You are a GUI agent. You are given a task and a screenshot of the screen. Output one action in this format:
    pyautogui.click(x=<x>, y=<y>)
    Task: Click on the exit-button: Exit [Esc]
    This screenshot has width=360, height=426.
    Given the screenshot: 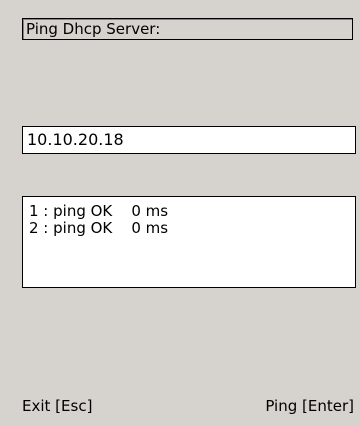 What is the action you would take?
    pyautogui.click(x=57, y=406)
    